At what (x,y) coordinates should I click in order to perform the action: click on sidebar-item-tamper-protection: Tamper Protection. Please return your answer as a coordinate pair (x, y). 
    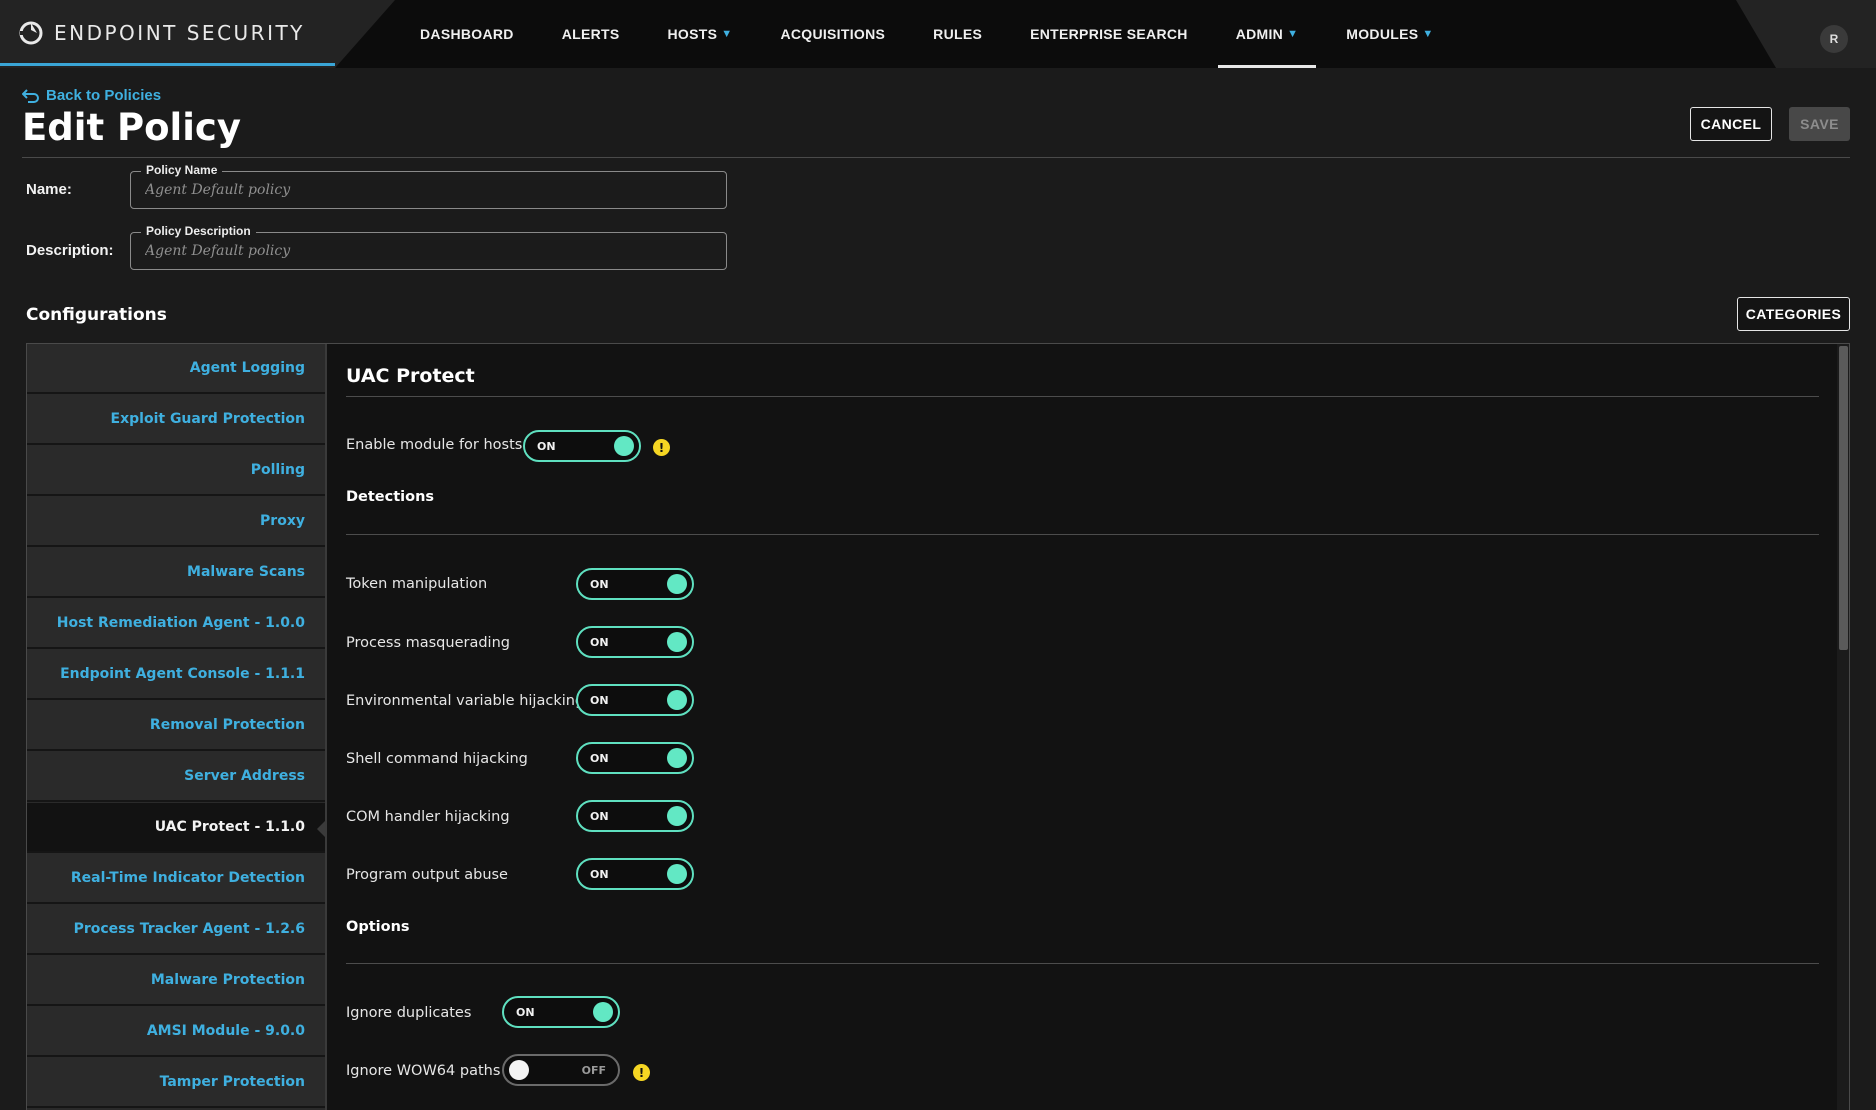
    Looking at the image, I should click on (176, 1083).